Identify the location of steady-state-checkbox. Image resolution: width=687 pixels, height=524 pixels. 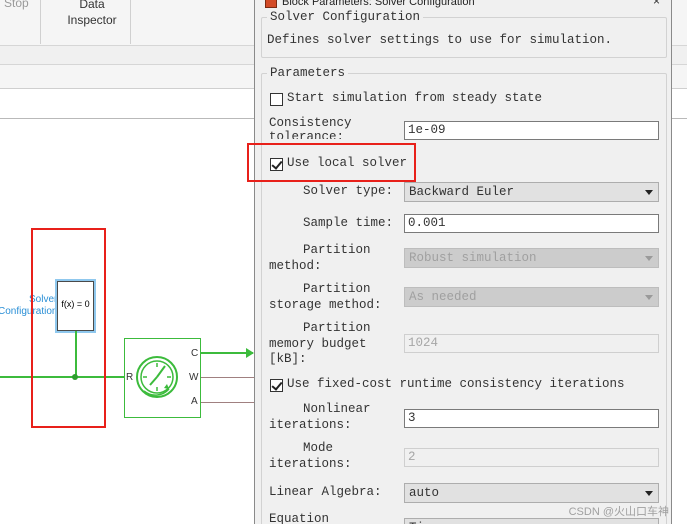
(276, 99).